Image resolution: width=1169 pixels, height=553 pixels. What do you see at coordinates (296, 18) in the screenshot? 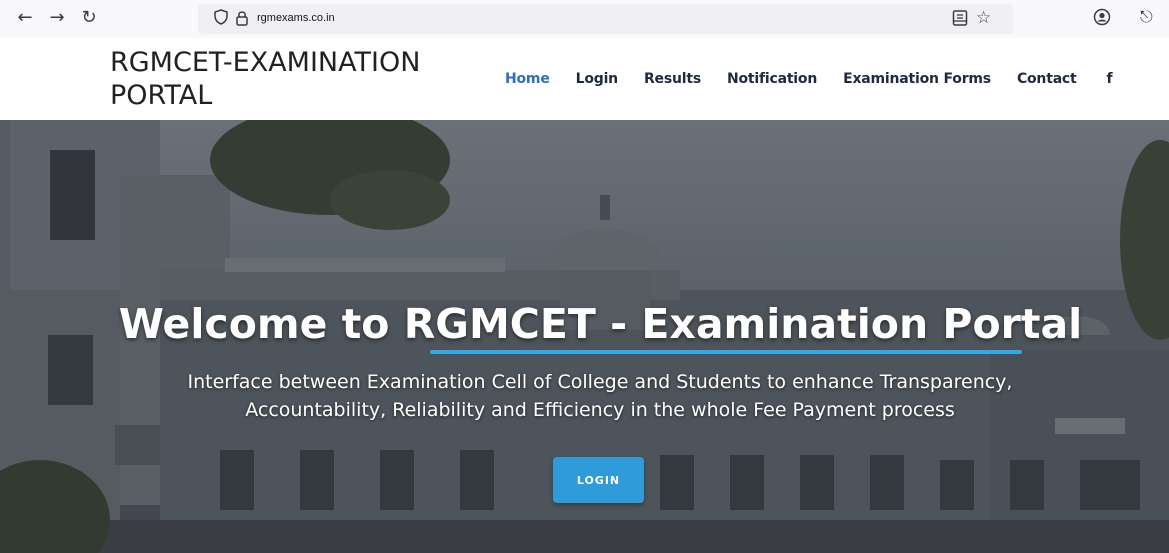
I see `url-text: rgmexams.co.in` at bounding box center [296, 18].